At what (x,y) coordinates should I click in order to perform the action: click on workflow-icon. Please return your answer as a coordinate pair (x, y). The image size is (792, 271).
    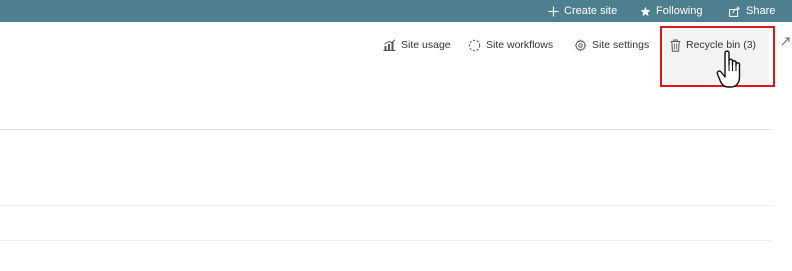
    Looking at the image, I should click on (474, 45).